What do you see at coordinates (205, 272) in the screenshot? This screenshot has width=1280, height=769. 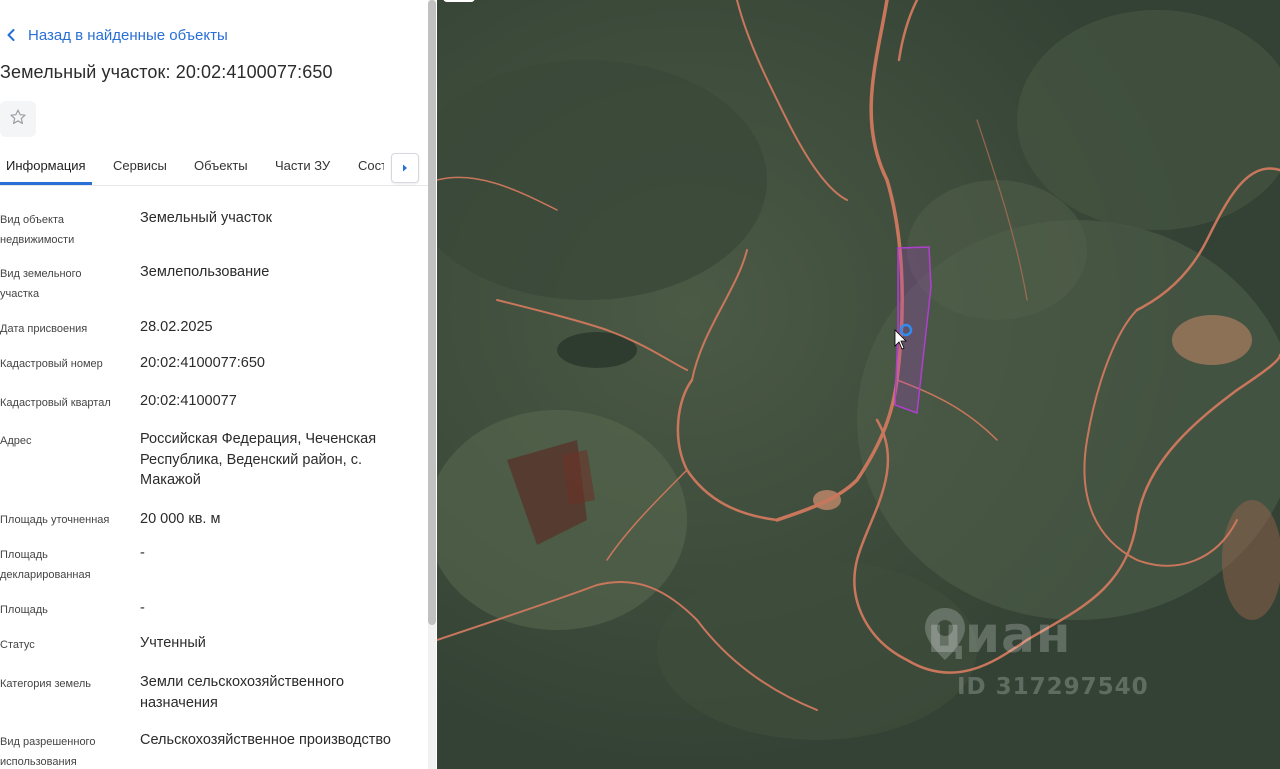 I see `property-value: Землепользование` at bounding box center [205, 272].